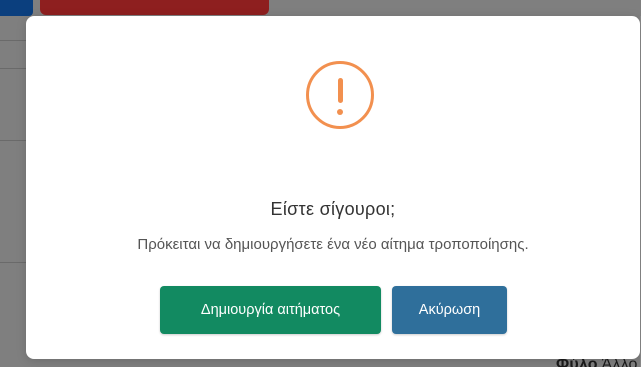  I want to click on create-request-button: Δημιουργία αιτήματος, so click(270, 310).